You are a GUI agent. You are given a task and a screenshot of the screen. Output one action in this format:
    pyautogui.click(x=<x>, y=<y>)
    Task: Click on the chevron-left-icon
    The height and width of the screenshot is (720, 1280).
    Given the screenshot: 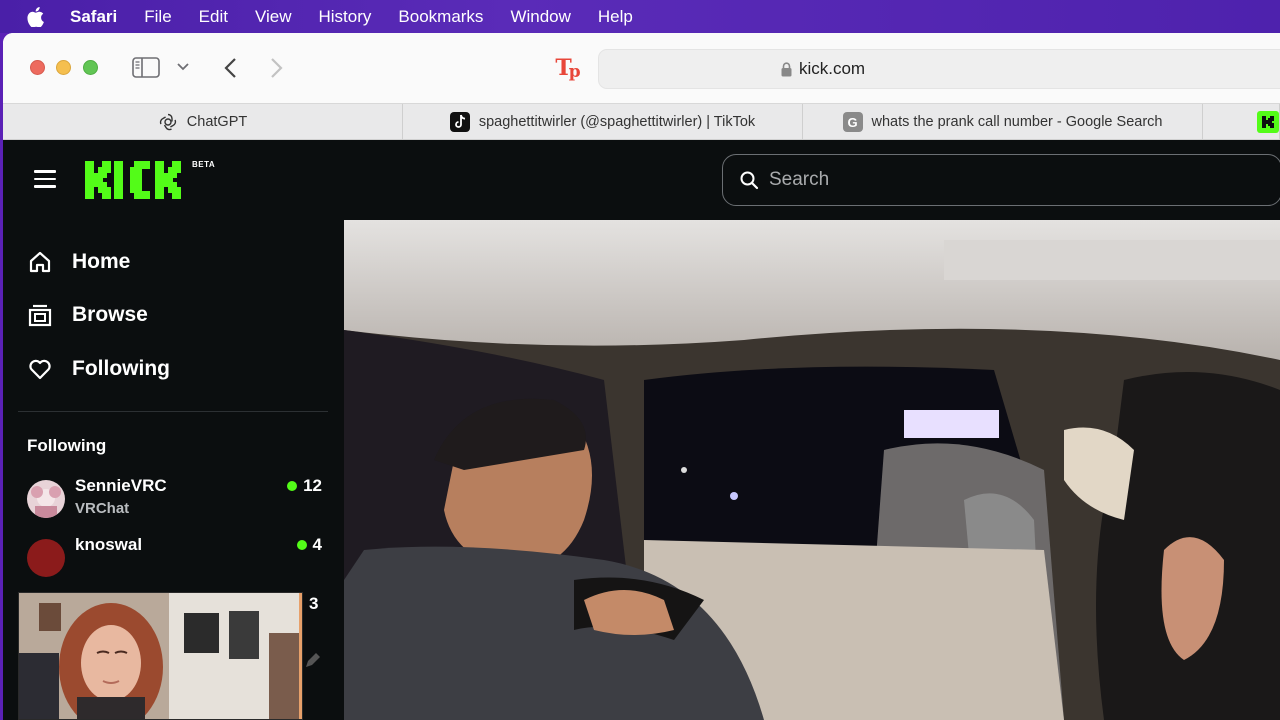 What is the action you would take?
    pyautogui.click(x=230, y=68)
    